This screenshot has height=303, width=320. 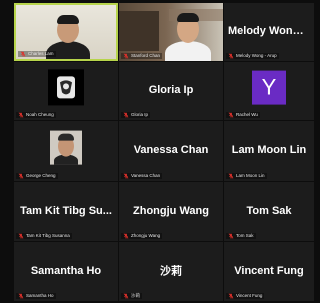 I want to click on participant-display-name: Lam Moon Lin, so click(x=269, y=149).